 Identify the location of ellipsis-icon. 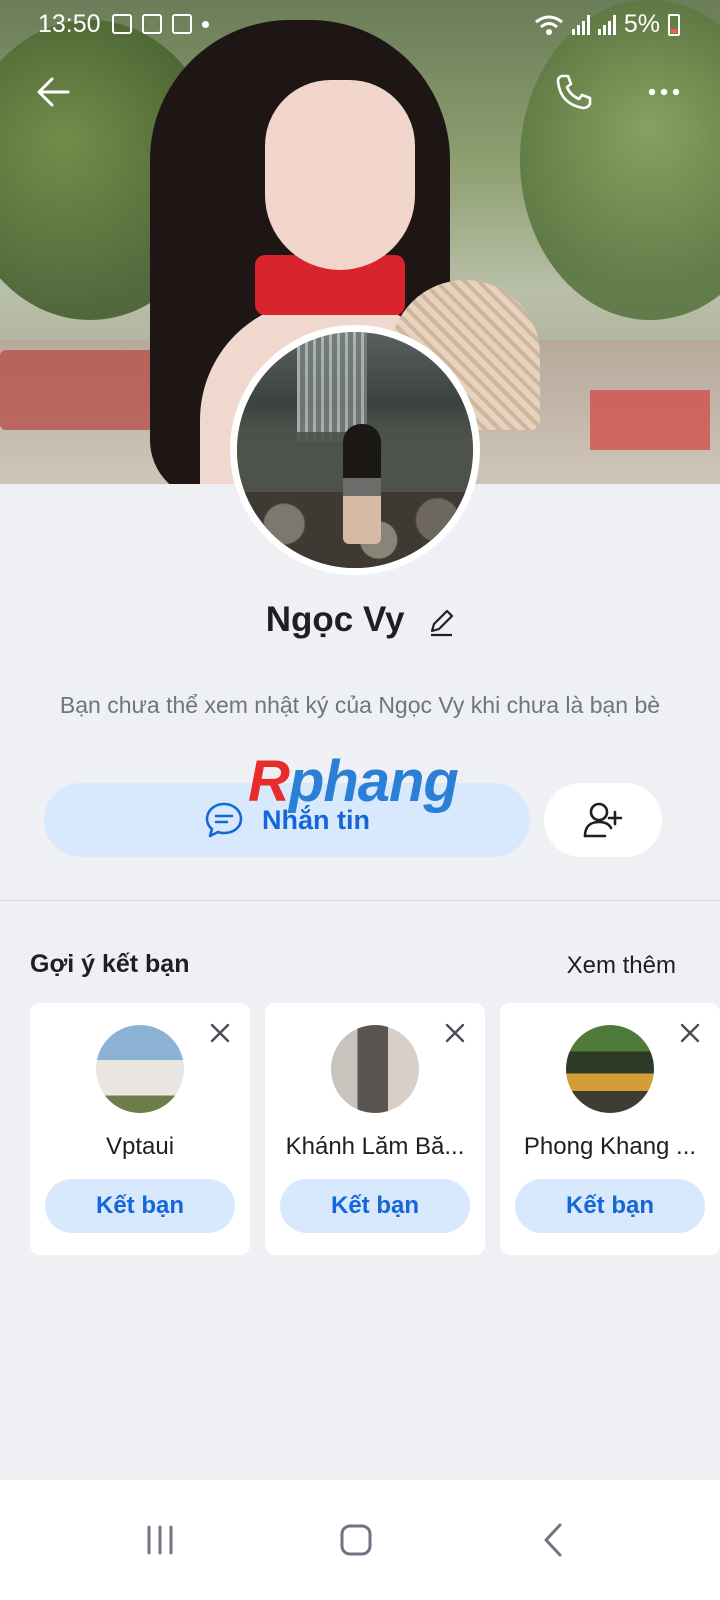
(664, 92).